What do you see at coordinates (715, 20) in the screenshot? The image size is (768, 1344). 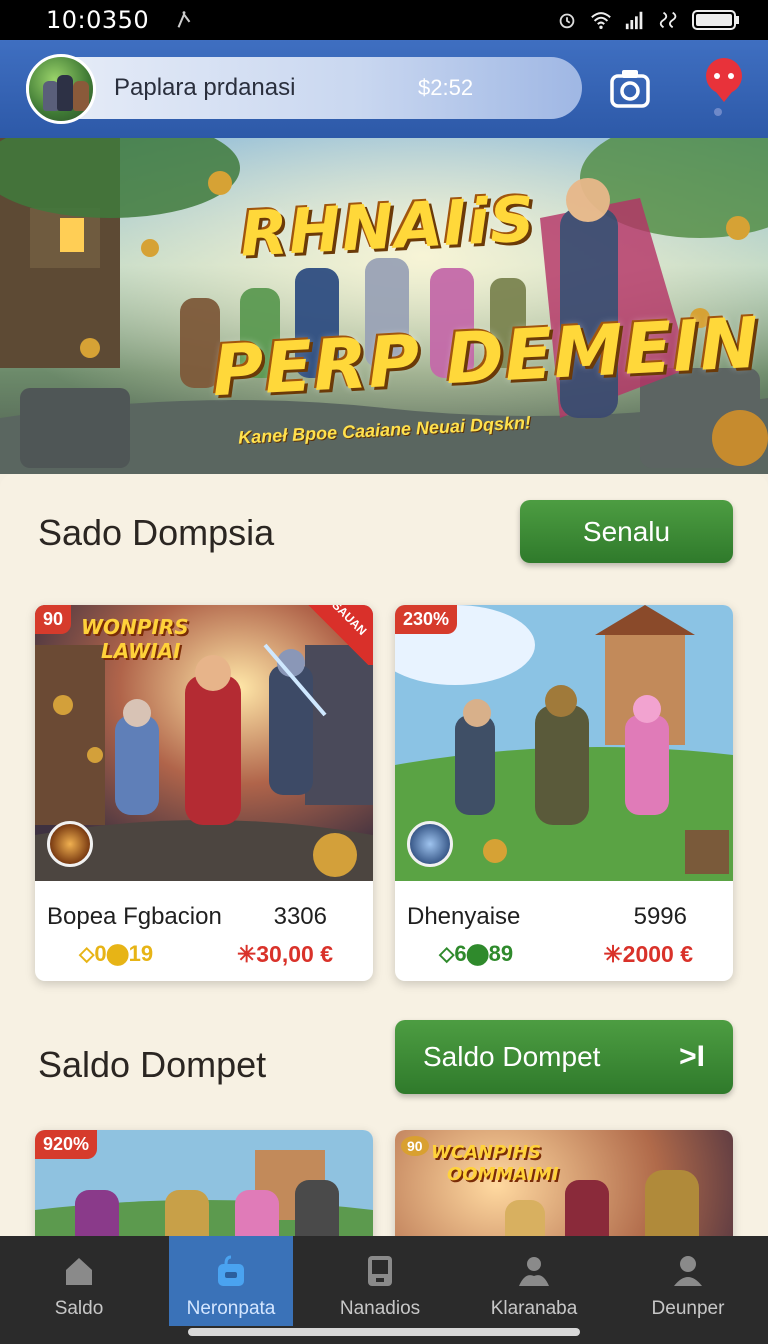 I see `battery-icon` at bounding box center [715, 20].